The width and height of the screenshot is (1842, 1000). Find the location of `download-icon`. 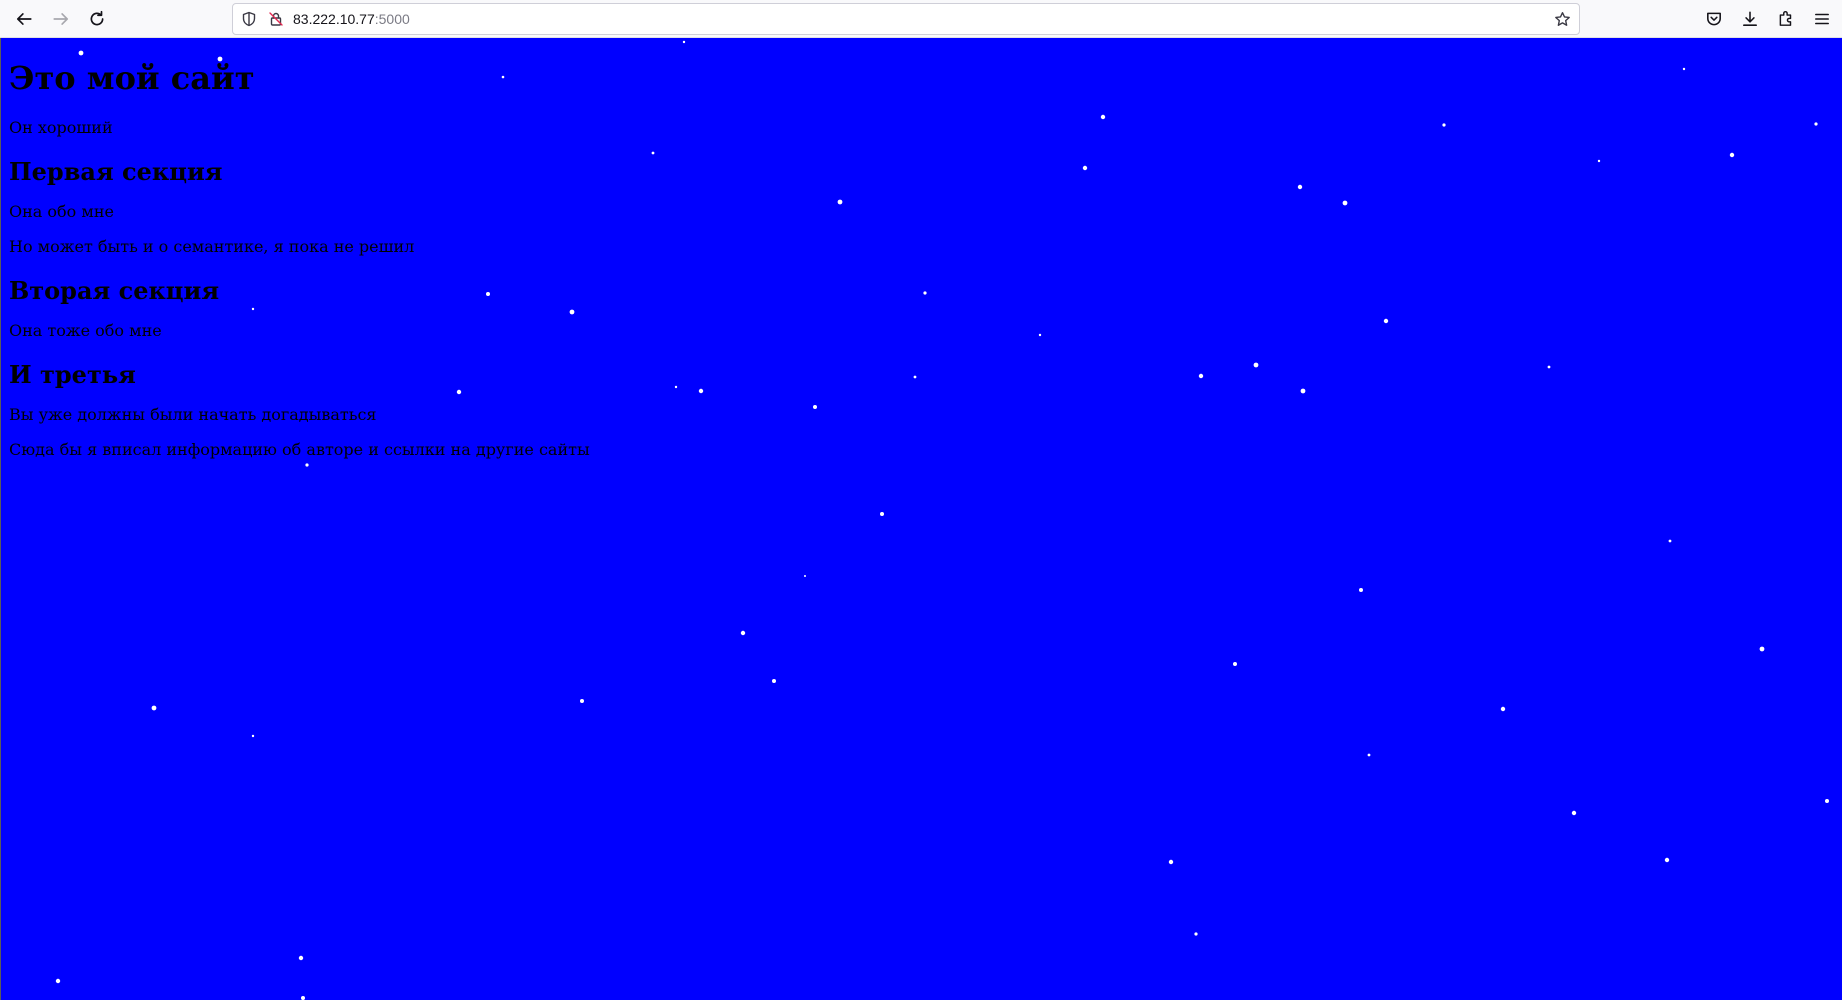

download-icon is located at coordinates (1750, 18).